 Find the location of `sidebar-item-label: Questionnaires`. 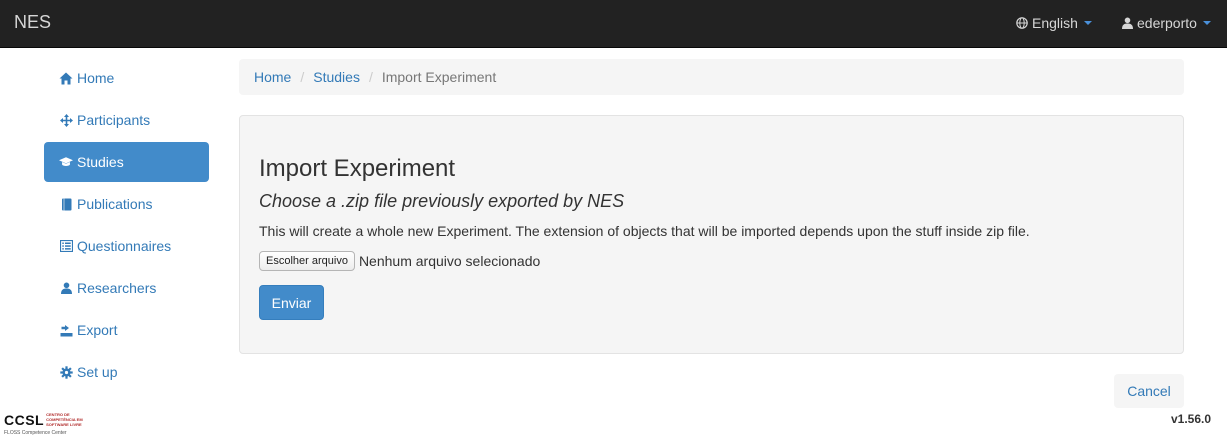

sidebar-item-label: Questionnaires is located at coordinates (124, 246).